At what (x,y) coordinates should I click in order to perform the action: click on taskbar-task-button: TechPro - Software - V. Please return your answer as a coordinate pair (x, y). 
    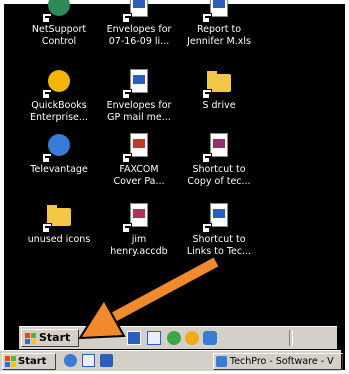
    Looking at the image, I should click on (278, 361).